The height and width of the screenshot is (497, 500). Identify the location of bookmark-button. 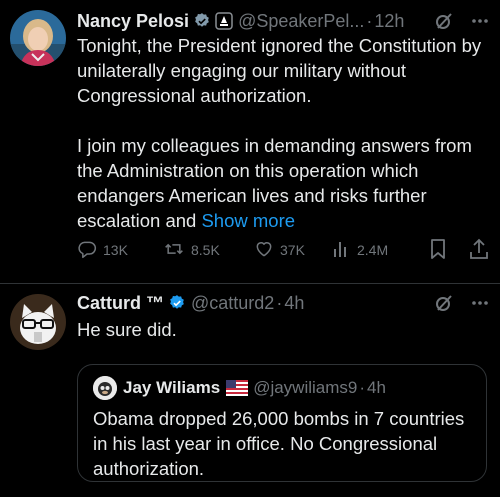
(438, 250).